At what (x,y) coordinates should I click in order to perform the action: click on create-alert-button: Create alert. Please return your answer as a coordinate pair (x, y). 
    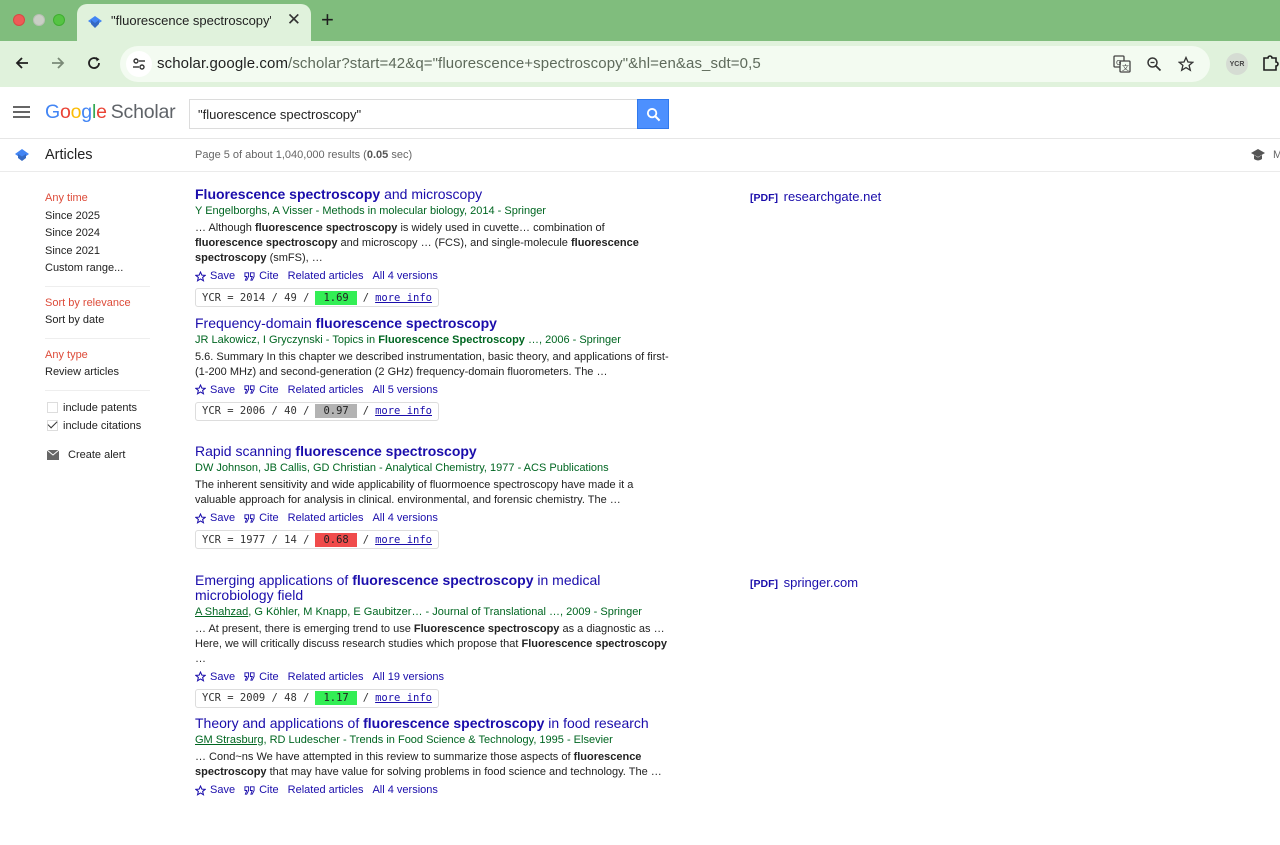
    Looking at the image, I should click on (100, 455).